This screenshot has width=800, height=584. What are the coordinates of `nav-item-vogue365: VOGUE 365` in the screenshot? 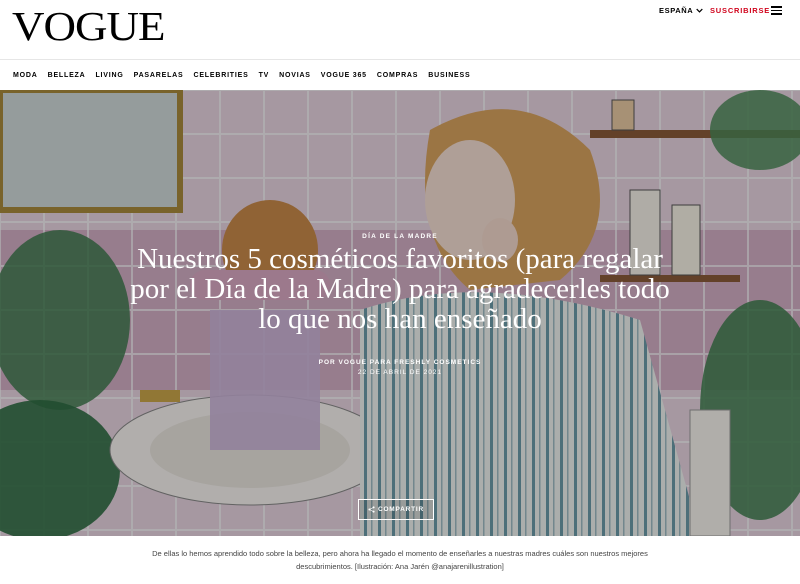 It's located at (344, 75).